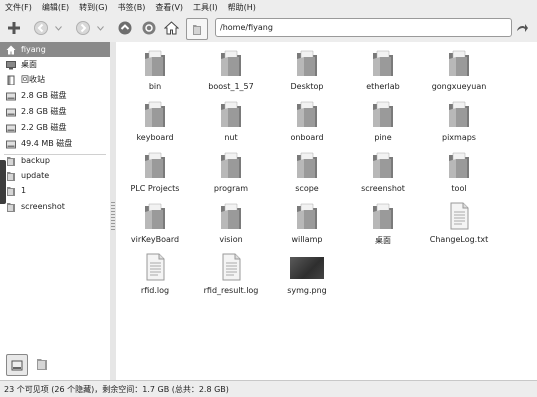  What do you see at coordinates (268, 388) in the screenshot?
I see `status-bar: 23 个可见项 (26 个隐藏)，剩余空间：1.7 GB (总共：2.8 GB)` at bounding box center [268, 388].